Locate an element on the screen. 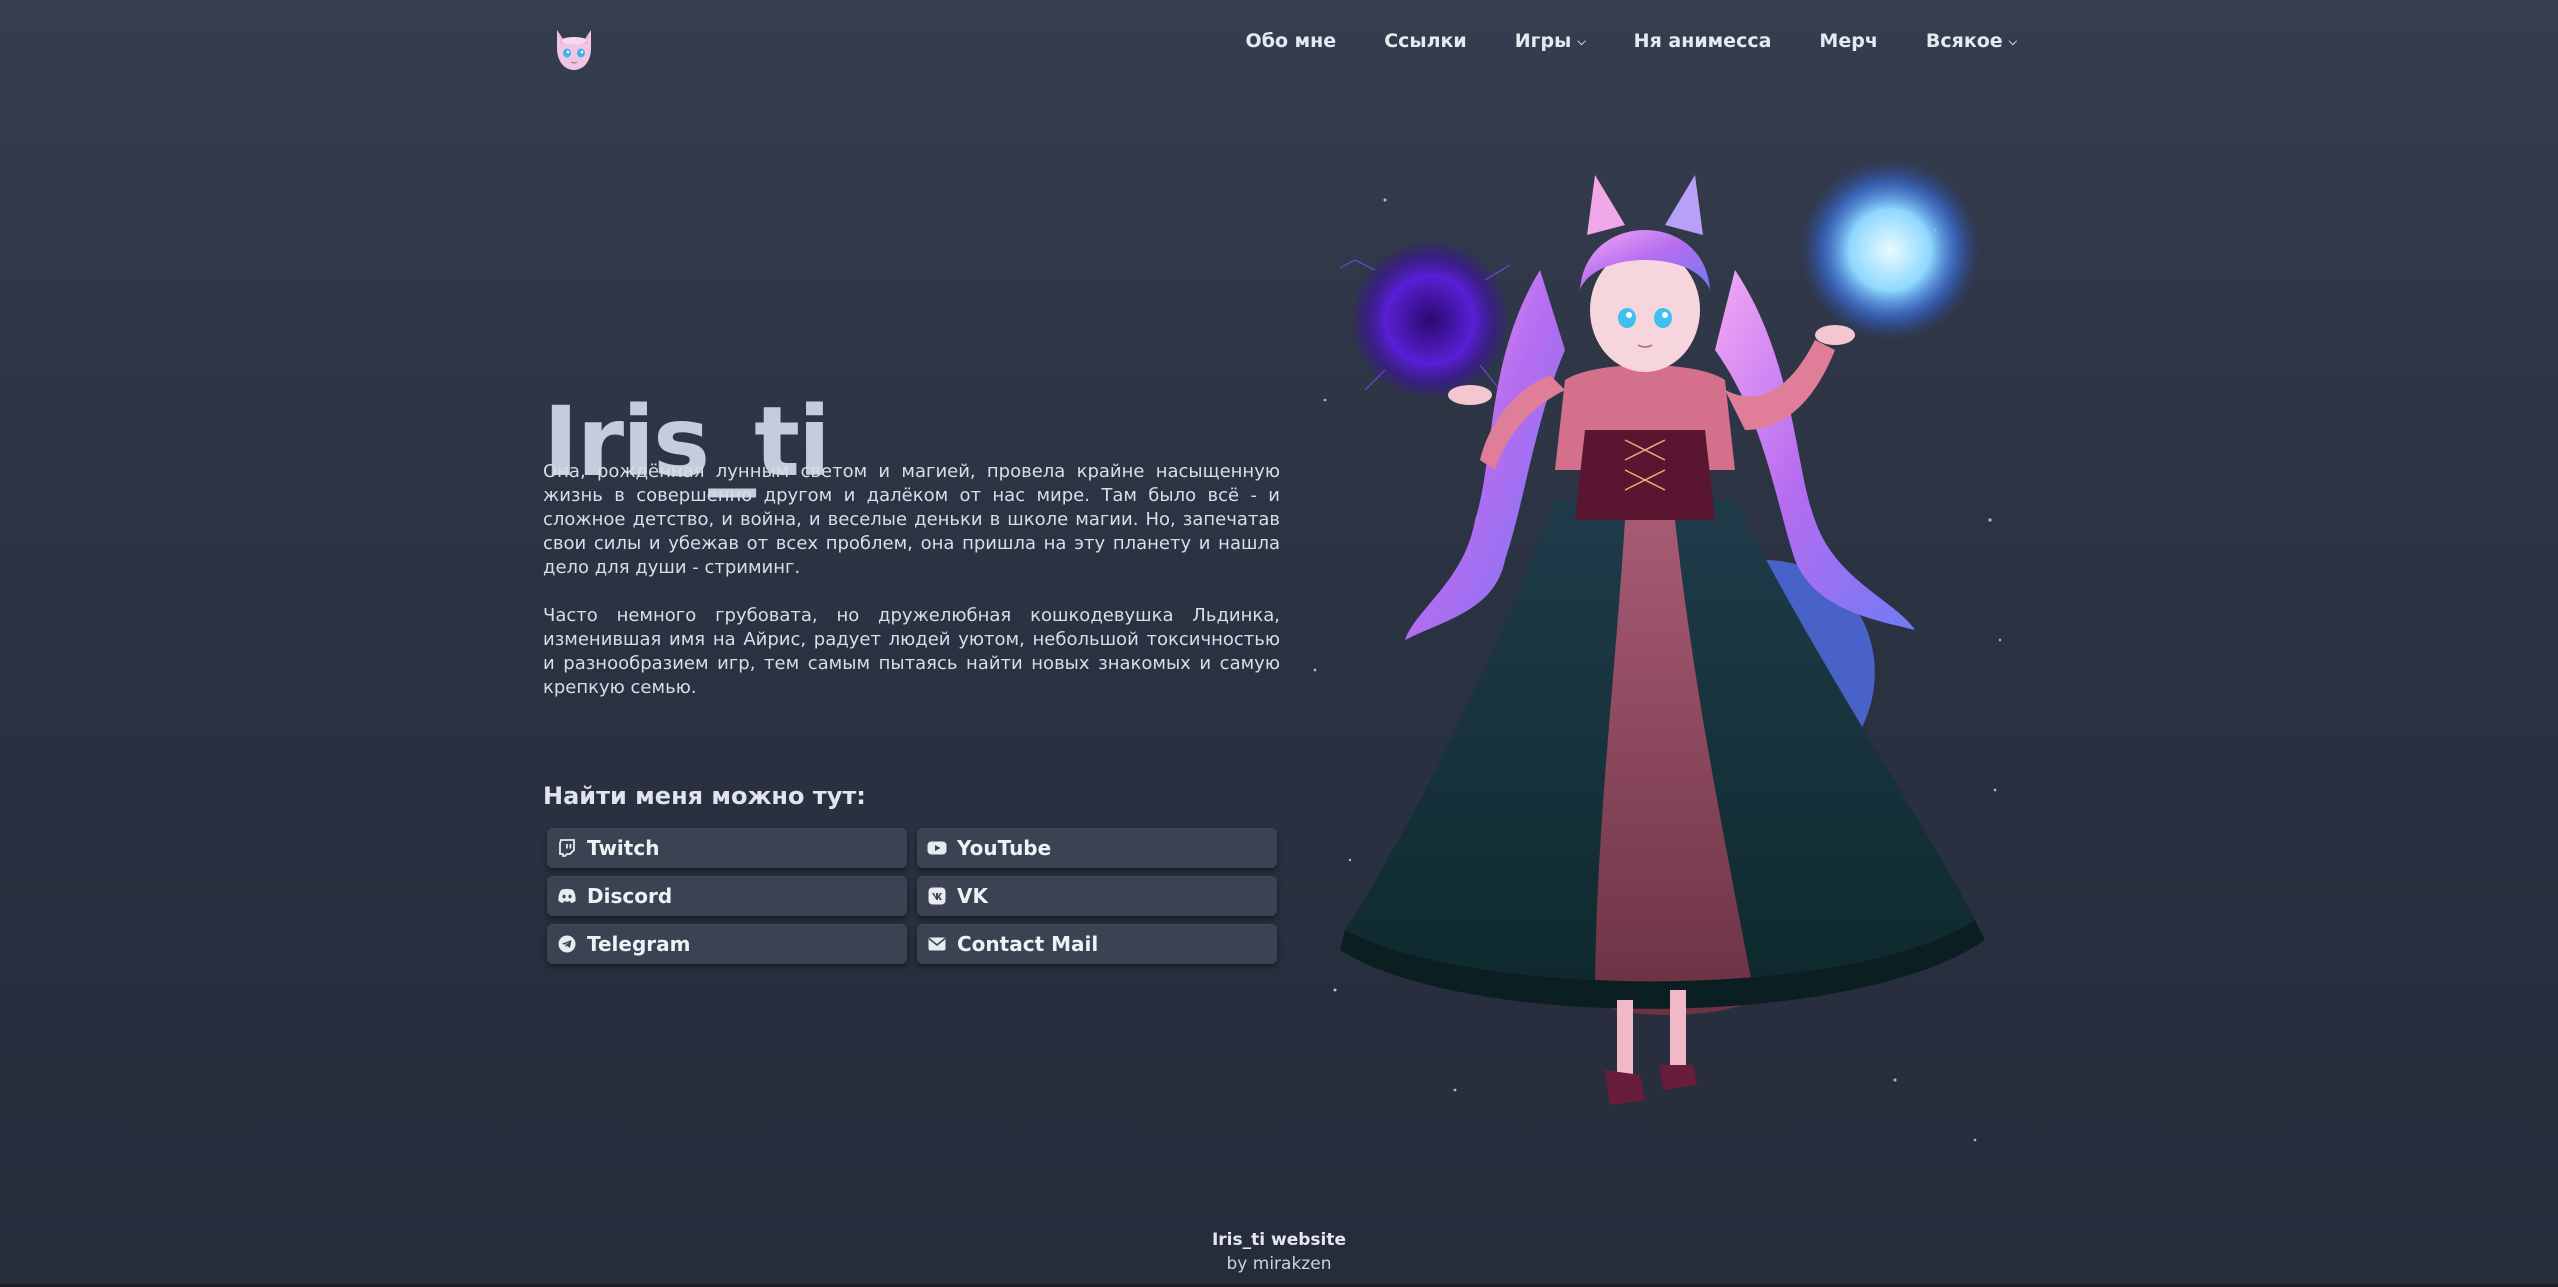 This screenshot has width=2558, height=1287. discord-icon is located at coordinates (567, 896).